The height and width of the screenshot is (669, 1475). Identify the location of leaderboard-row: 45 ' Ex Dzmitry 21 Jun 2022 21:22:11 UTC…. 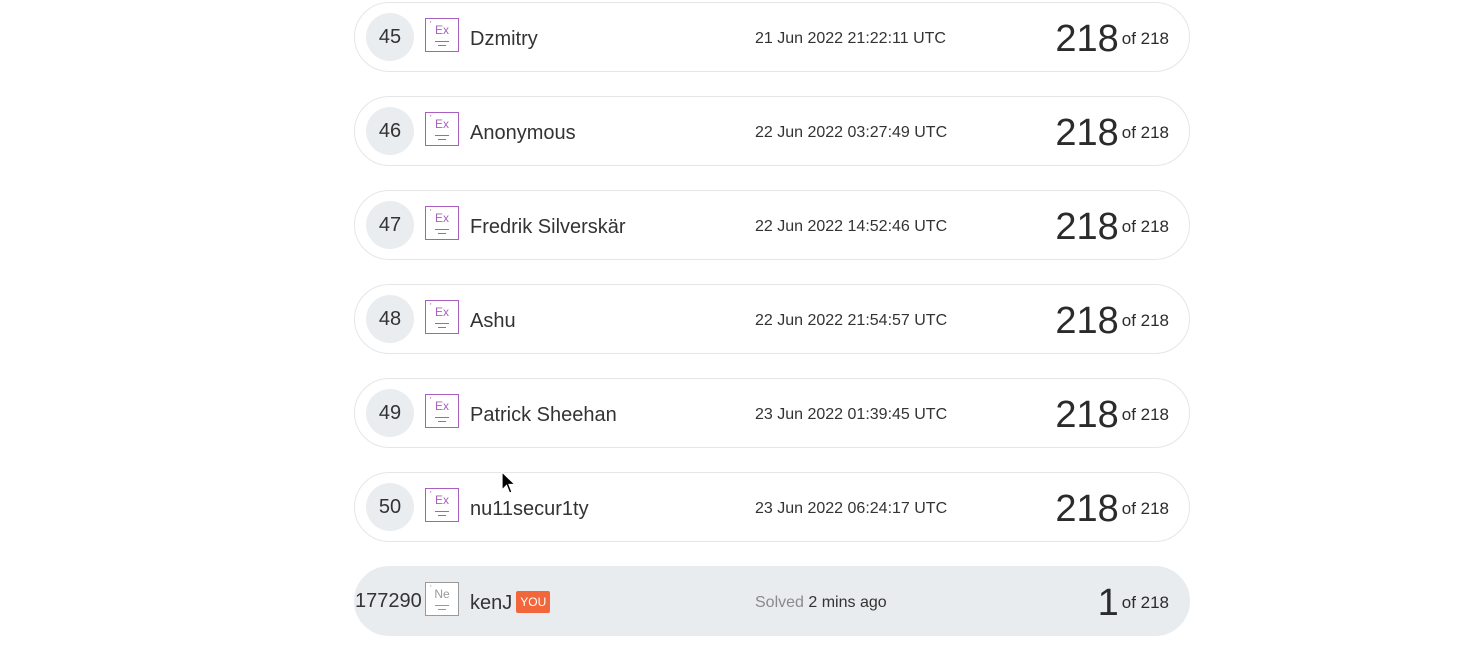
(772, 37).